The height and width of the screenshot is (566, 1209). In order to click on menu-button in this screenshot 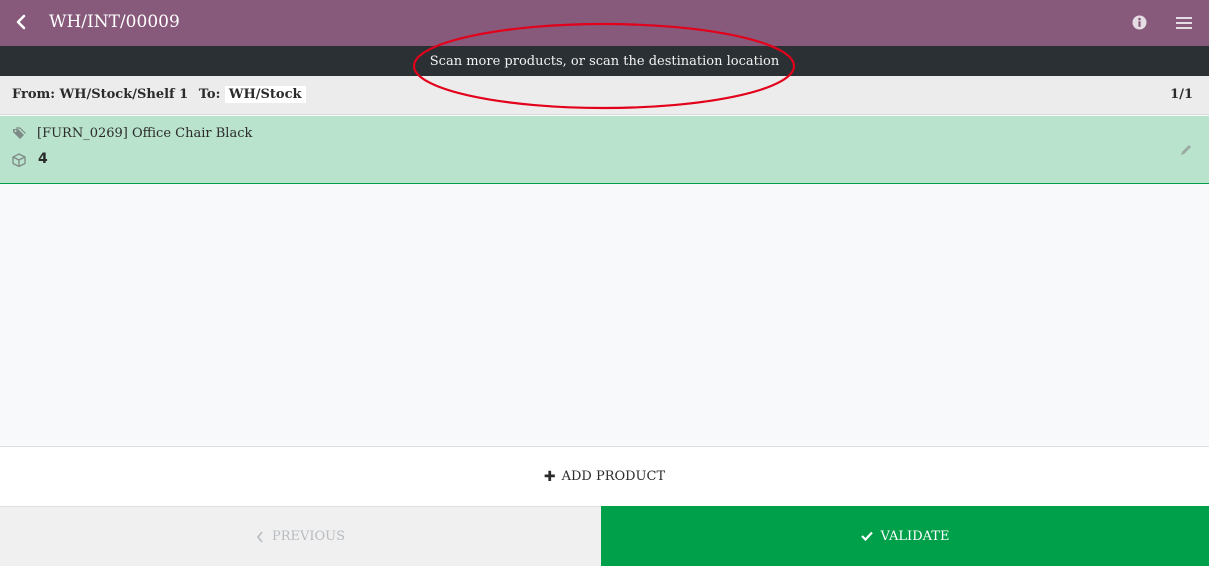, I will do `click(1184, 22)`.